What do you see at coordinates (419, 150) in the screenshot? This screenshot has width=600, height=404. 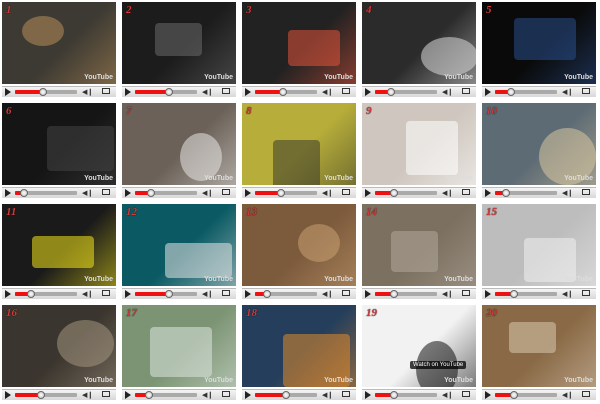 I see `video-embed: 9 YouTube ◀❙` at bounding box center [419, 150].